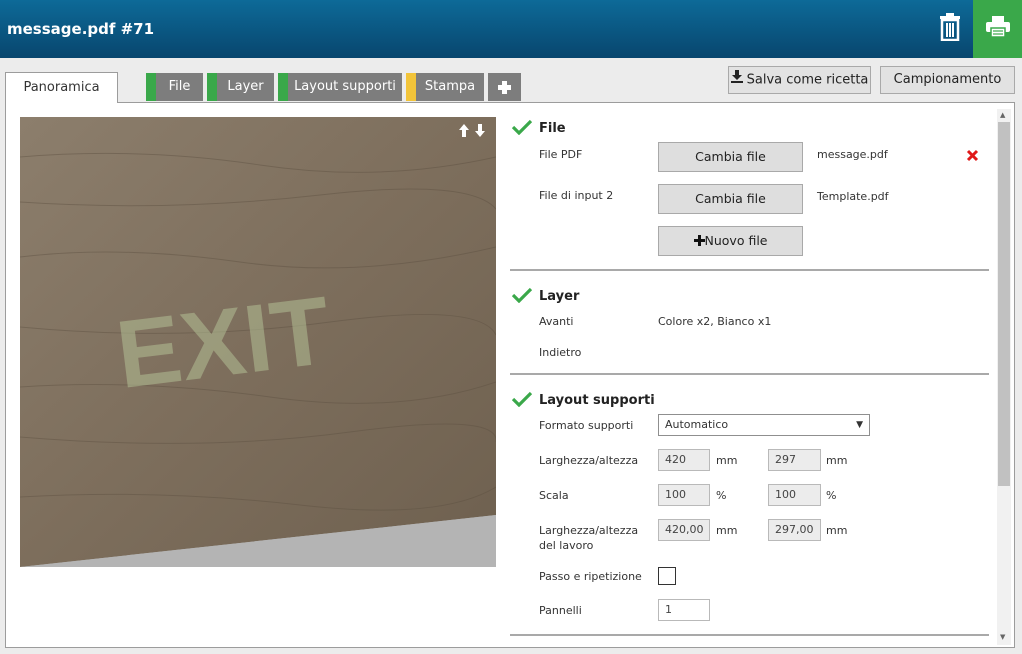 The image size is (1022, 654). Describe the element at coordinates (560, 610) in the screenshot. I see `panels-label: Pannelli` at that location.